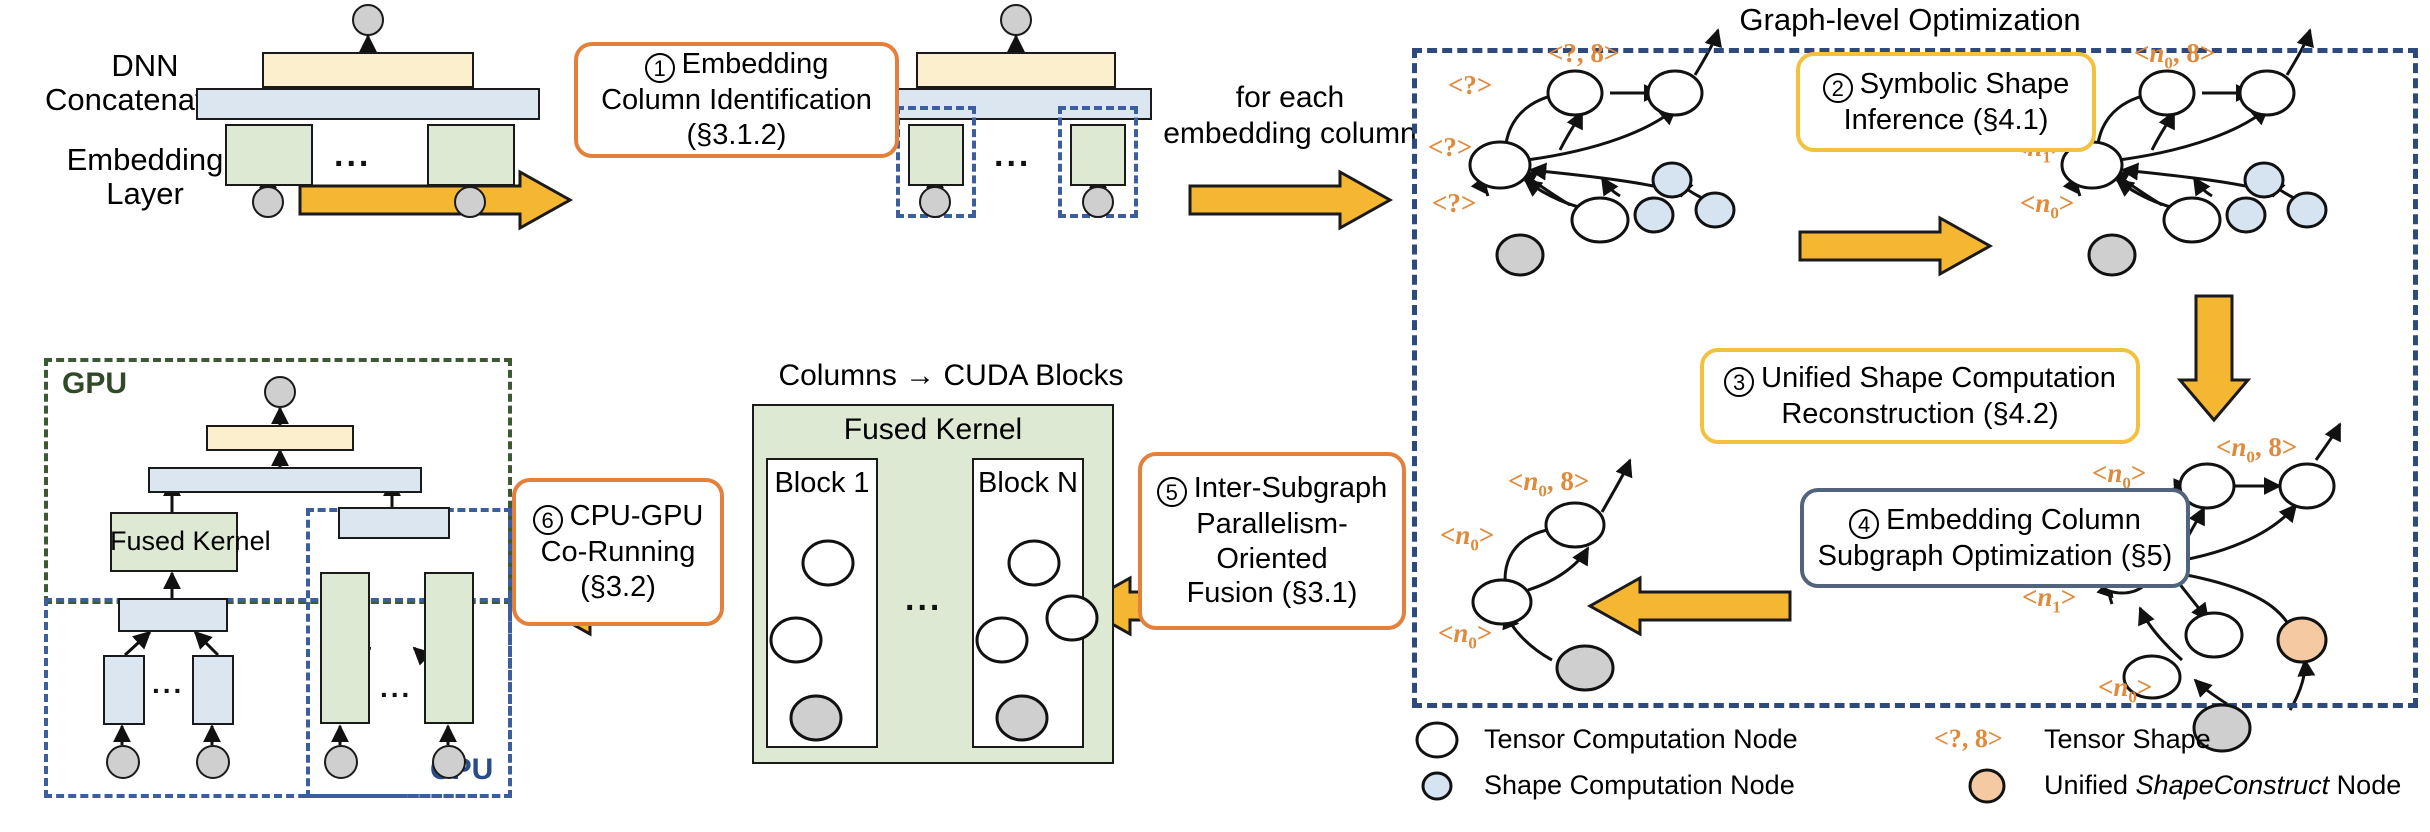 The height and width of the screenshot is (832, 2430). What do you see at coordinates (1946, 102) in the screenshot?
I see `step-2-box: 2 Symbolic Shape Inference (§4.1)` at bounding box center [1946, 102].